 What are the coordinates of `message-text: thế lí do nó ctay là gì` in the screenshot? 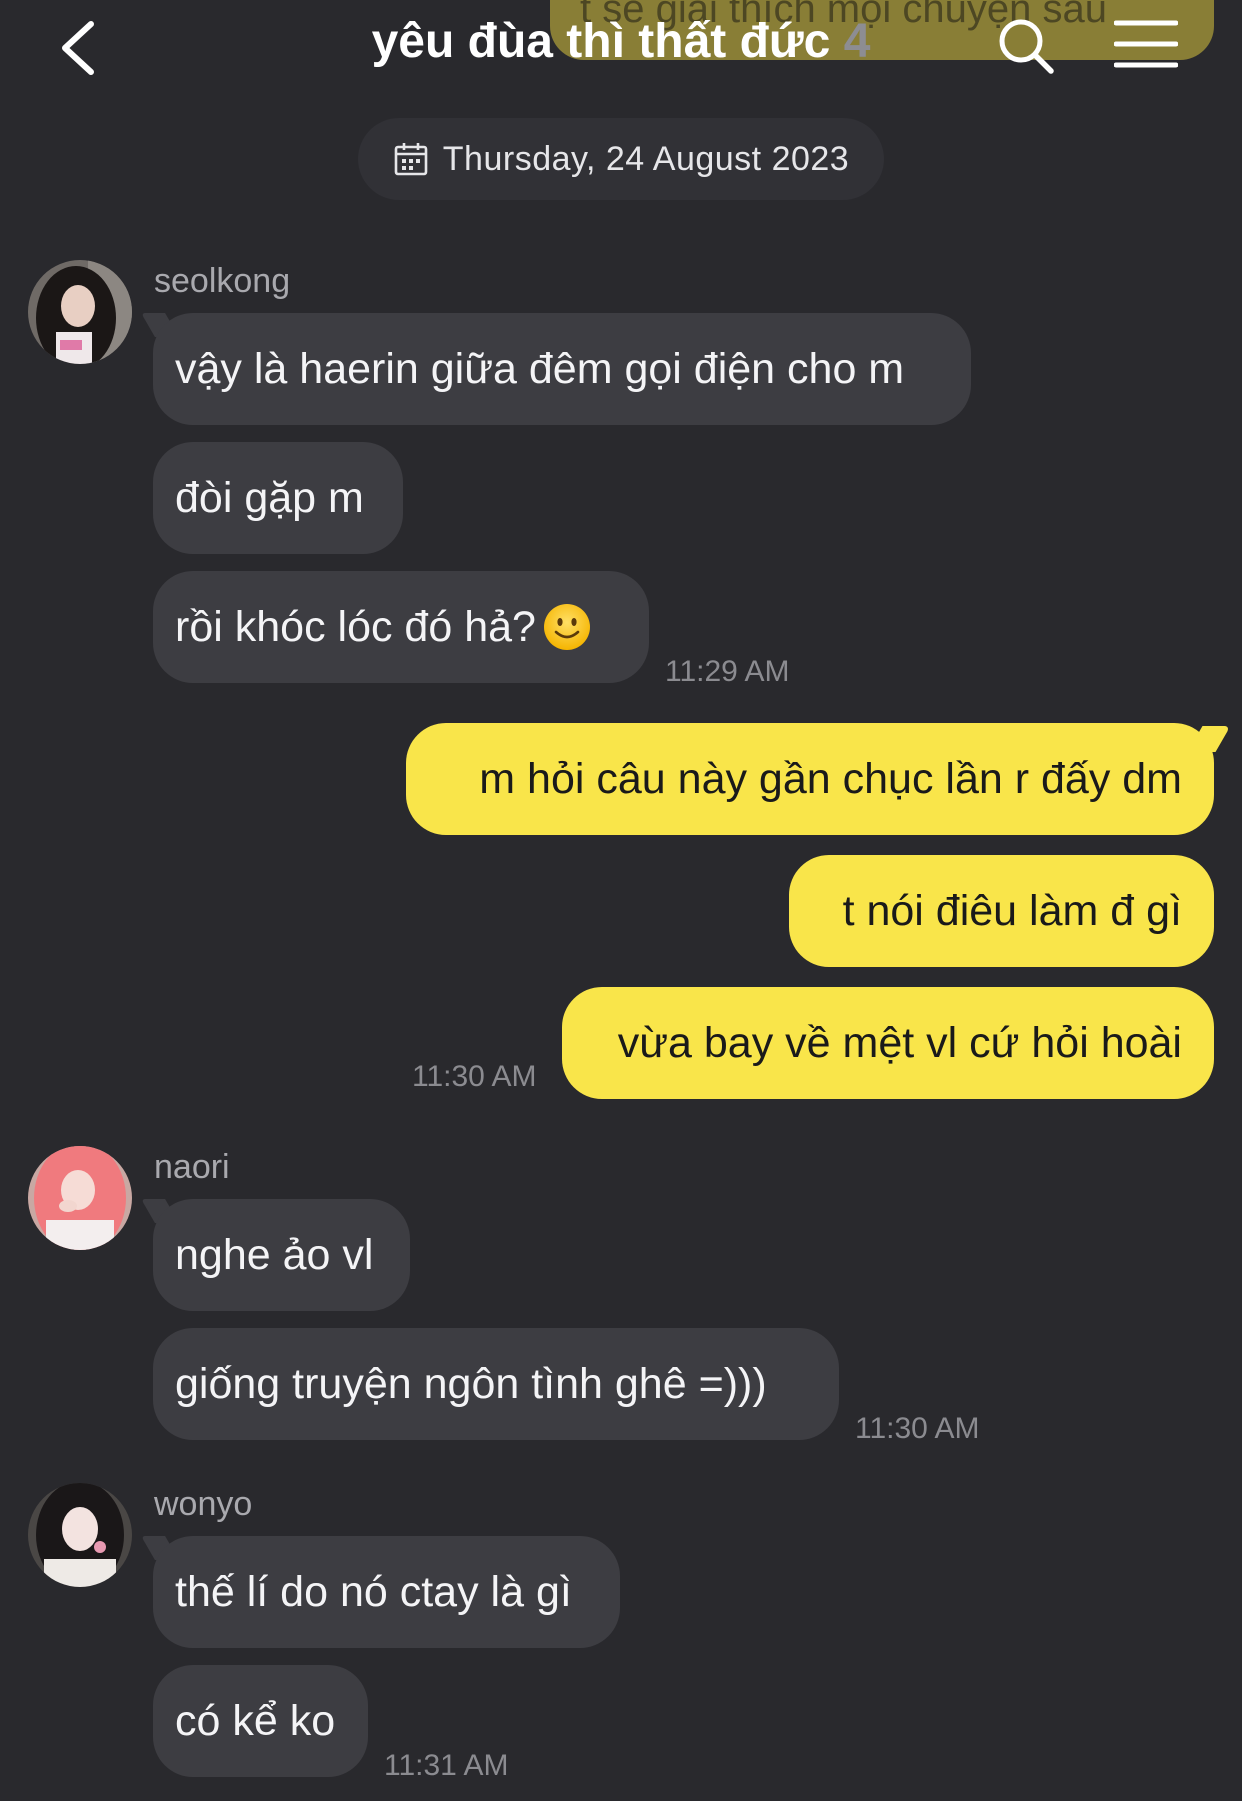 It's located at (373, 1591).